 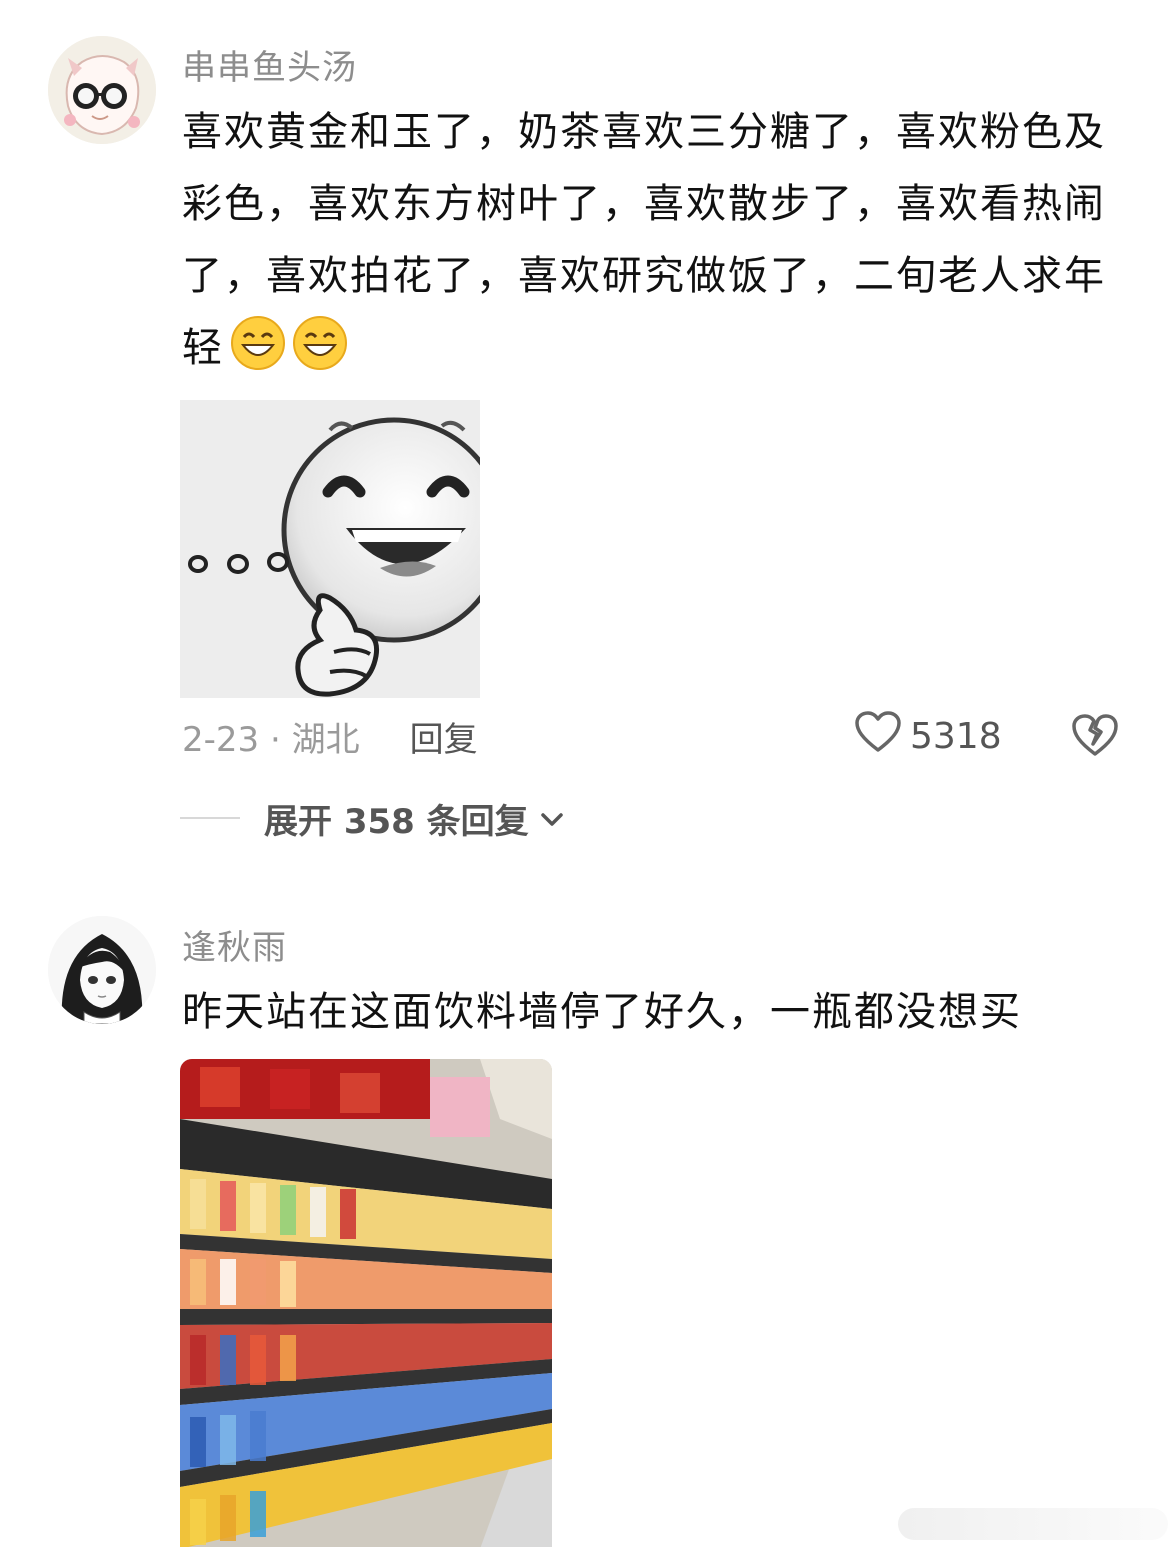 I want to click on watermark, so click(x=1033, y=1524).